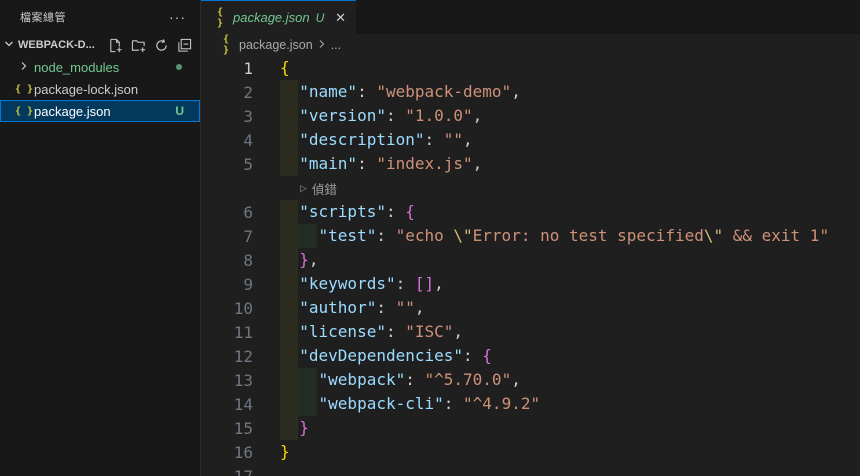 This screenshot has height=476, width=860. I want to click on line-number: 3, so click(248, 116).